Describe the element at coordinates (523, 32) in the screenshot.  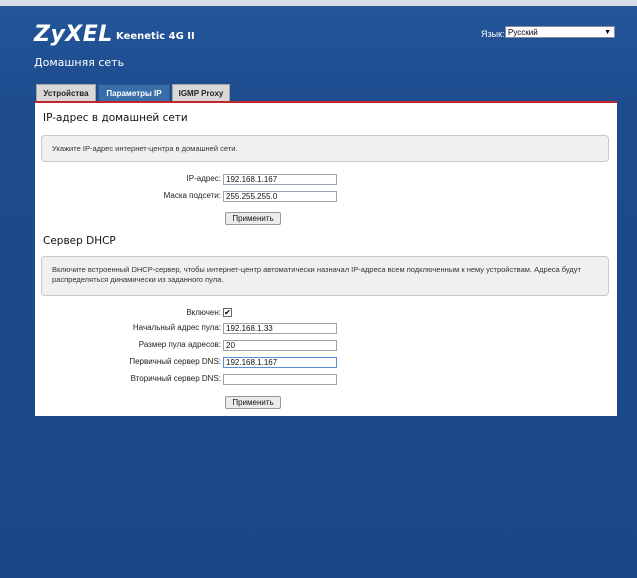
I see `language-value: Русский` at that location.